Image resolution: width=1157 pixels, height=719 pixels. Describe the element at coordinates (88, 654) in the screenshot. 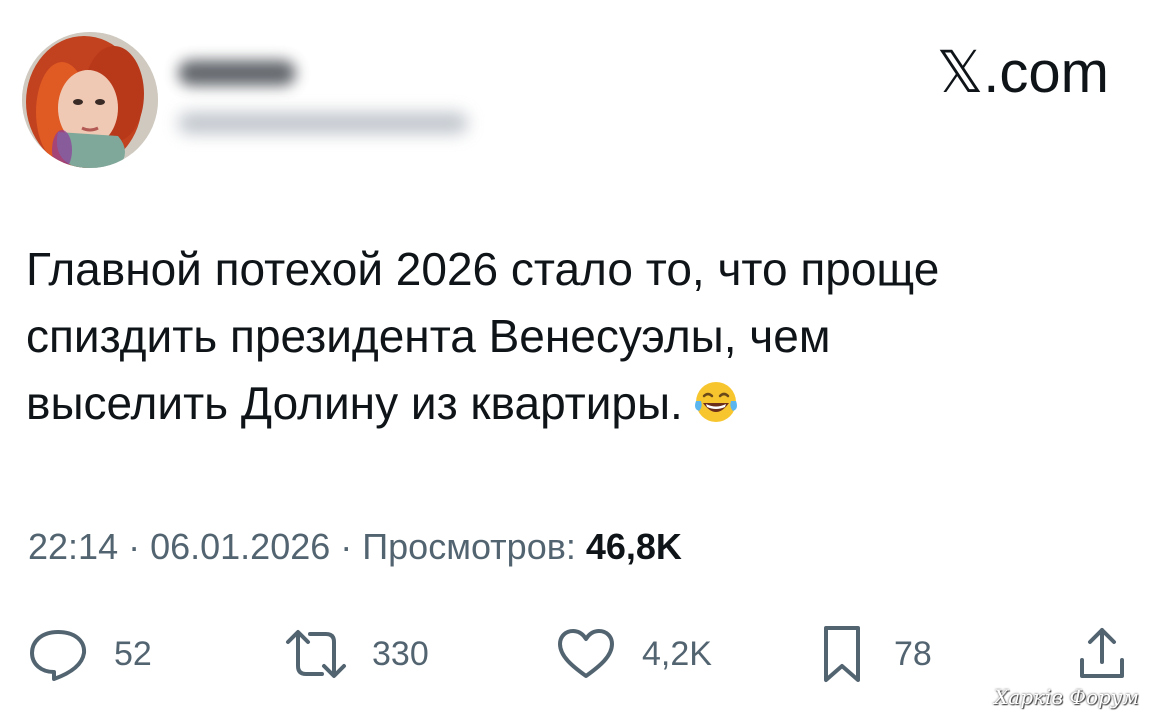

I see `reply-button: 52` at that location.